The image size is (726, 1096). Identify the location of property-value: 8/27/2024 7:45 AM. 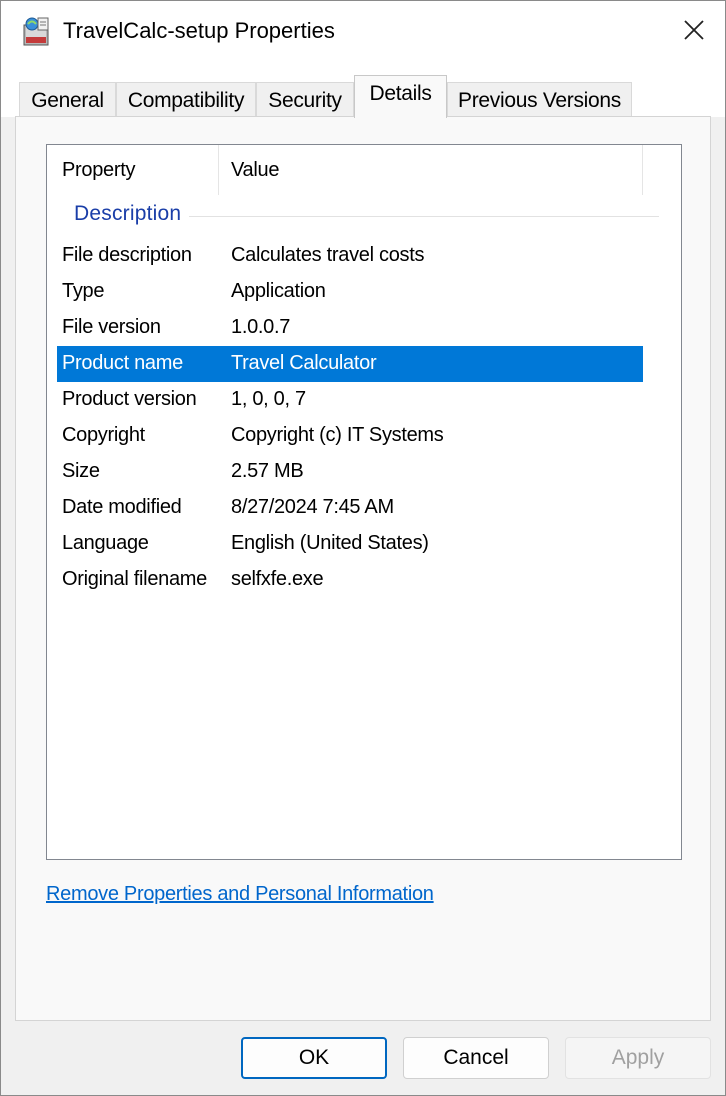
(312, 507).